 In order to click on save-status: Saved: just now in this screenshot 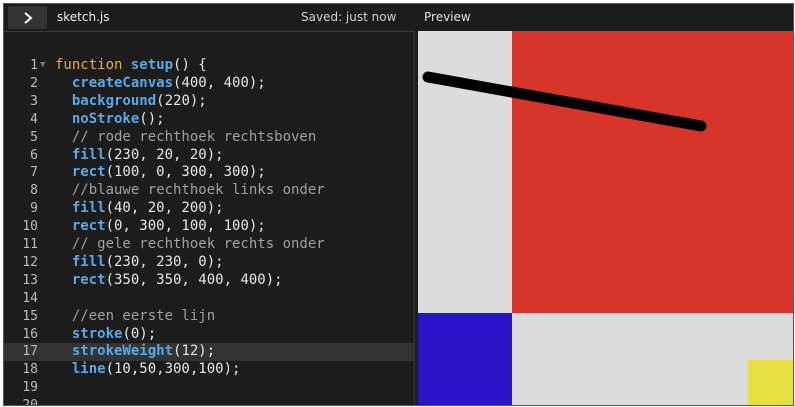, I will do `click(349, 17)`.